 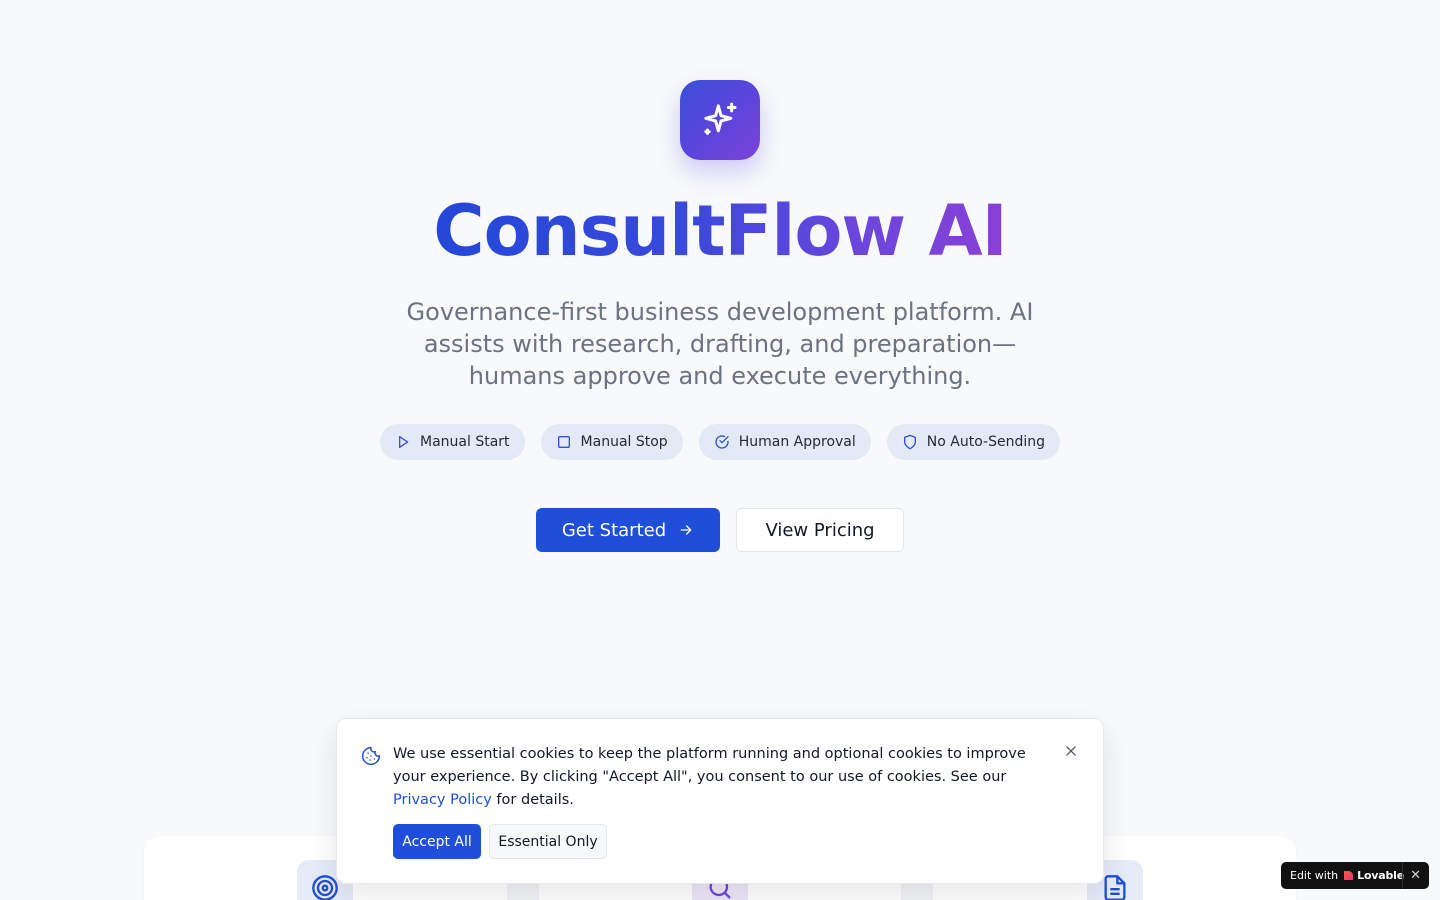 What do you see at coordinates (548, 841) in the screenshot?
I see `essential-only-button: Essential Only` at bounding box center [548, 841].